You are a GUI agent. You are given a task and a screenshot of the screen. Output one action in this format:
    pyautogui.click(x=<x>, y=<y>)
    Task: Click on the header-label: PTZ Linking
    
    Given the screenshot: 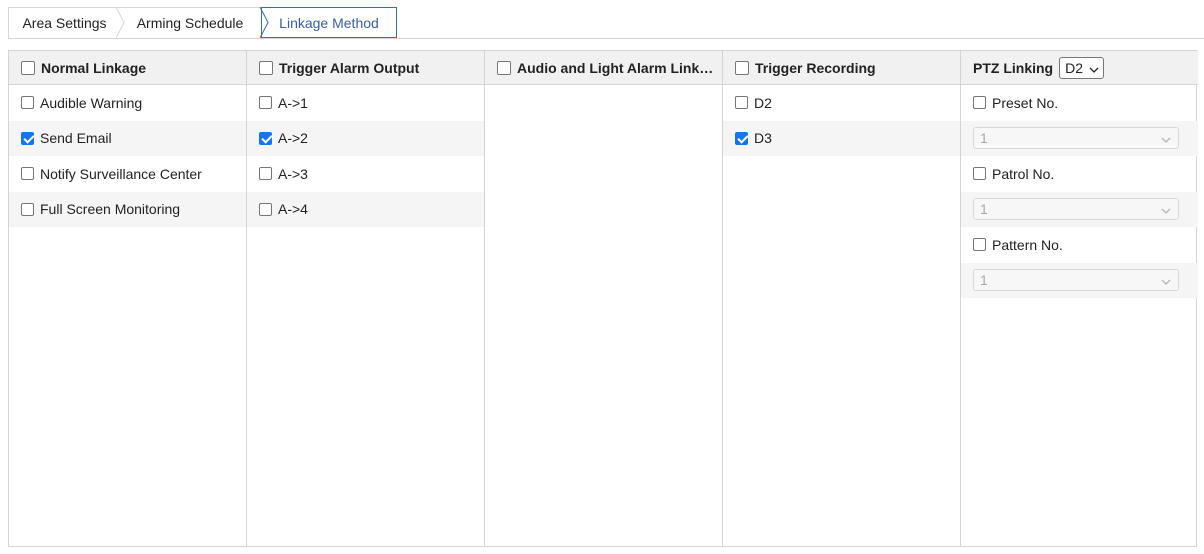 What is the action you would take?
    pyautogui.click(x=1013, y=67)
    